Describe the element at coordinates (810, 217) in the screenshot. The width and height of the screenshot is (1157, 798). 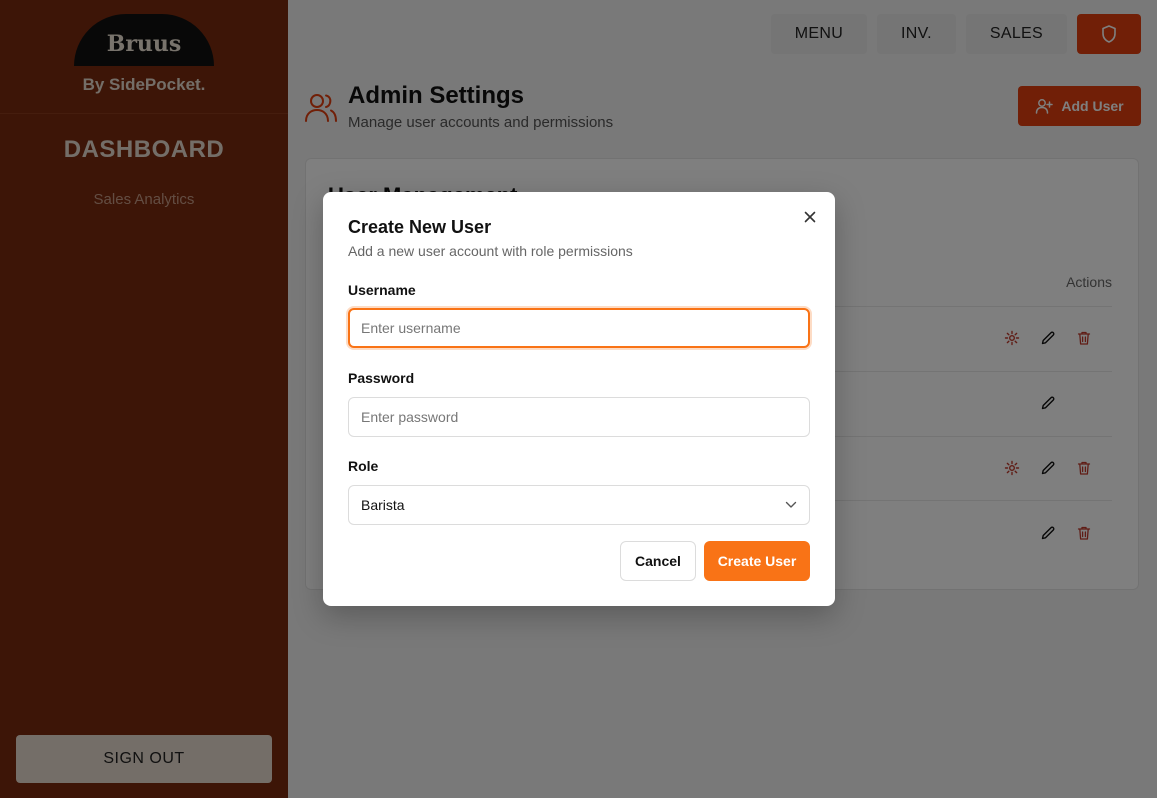
I see `close-icon` at that location.